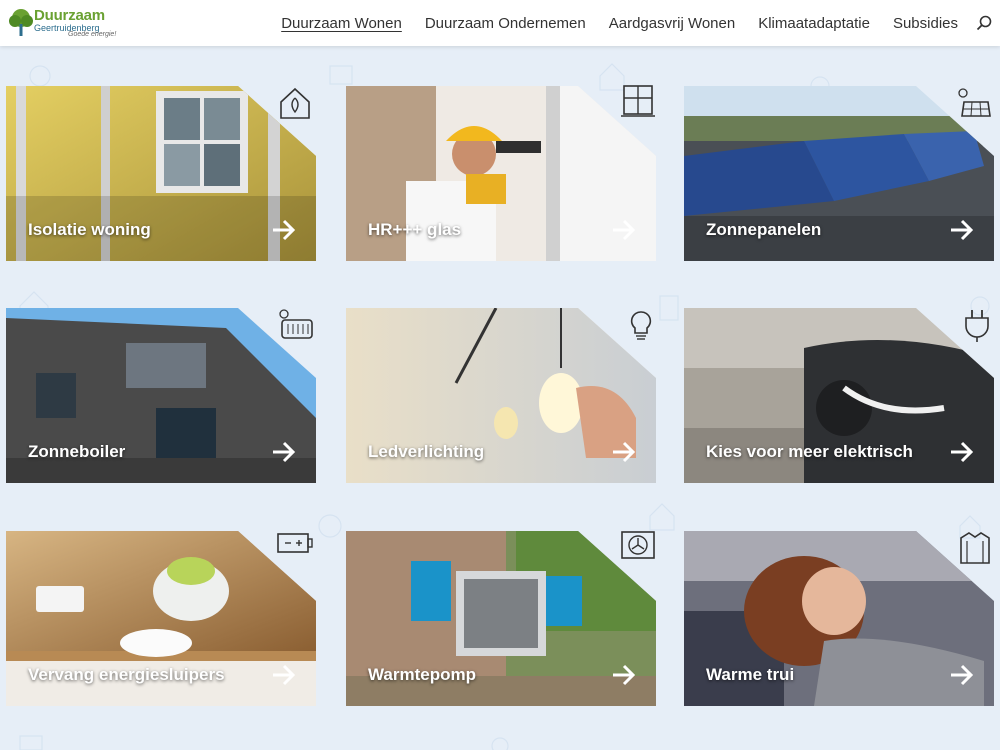  I want to click on tree-logo-icon, so click(21, 22).